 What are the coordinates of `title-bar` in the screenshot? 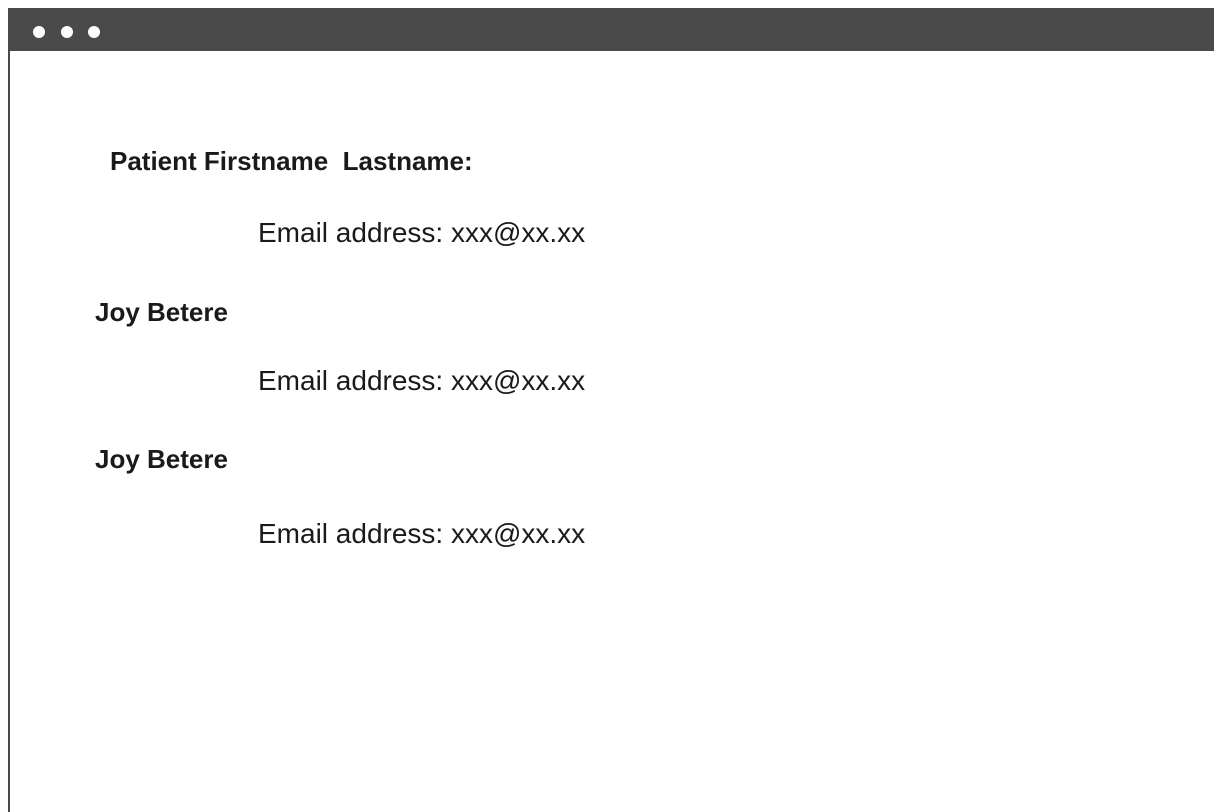 It's located at (611, 29).